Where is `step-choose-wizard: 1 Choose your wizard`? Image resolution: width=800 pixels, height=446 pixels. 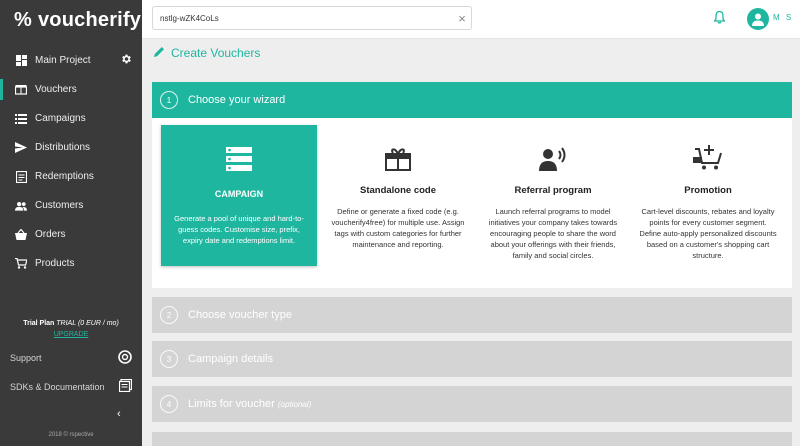
step-choose-wizard: 1 Choose your wizard is located at coordinates (472, 100).